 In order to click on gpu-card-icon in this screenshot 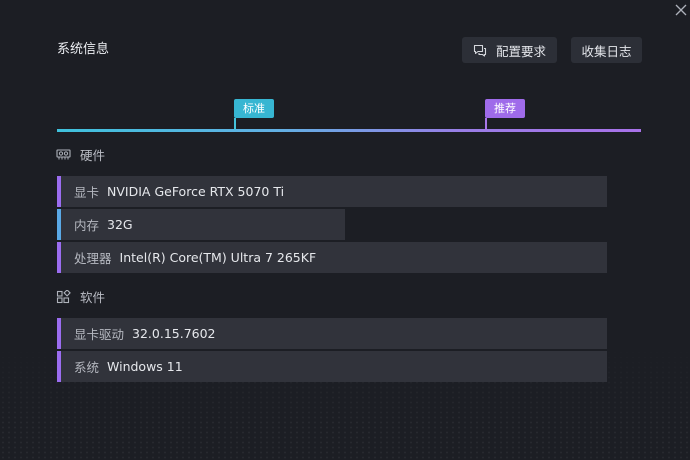, I will do `click(63, 153)`.